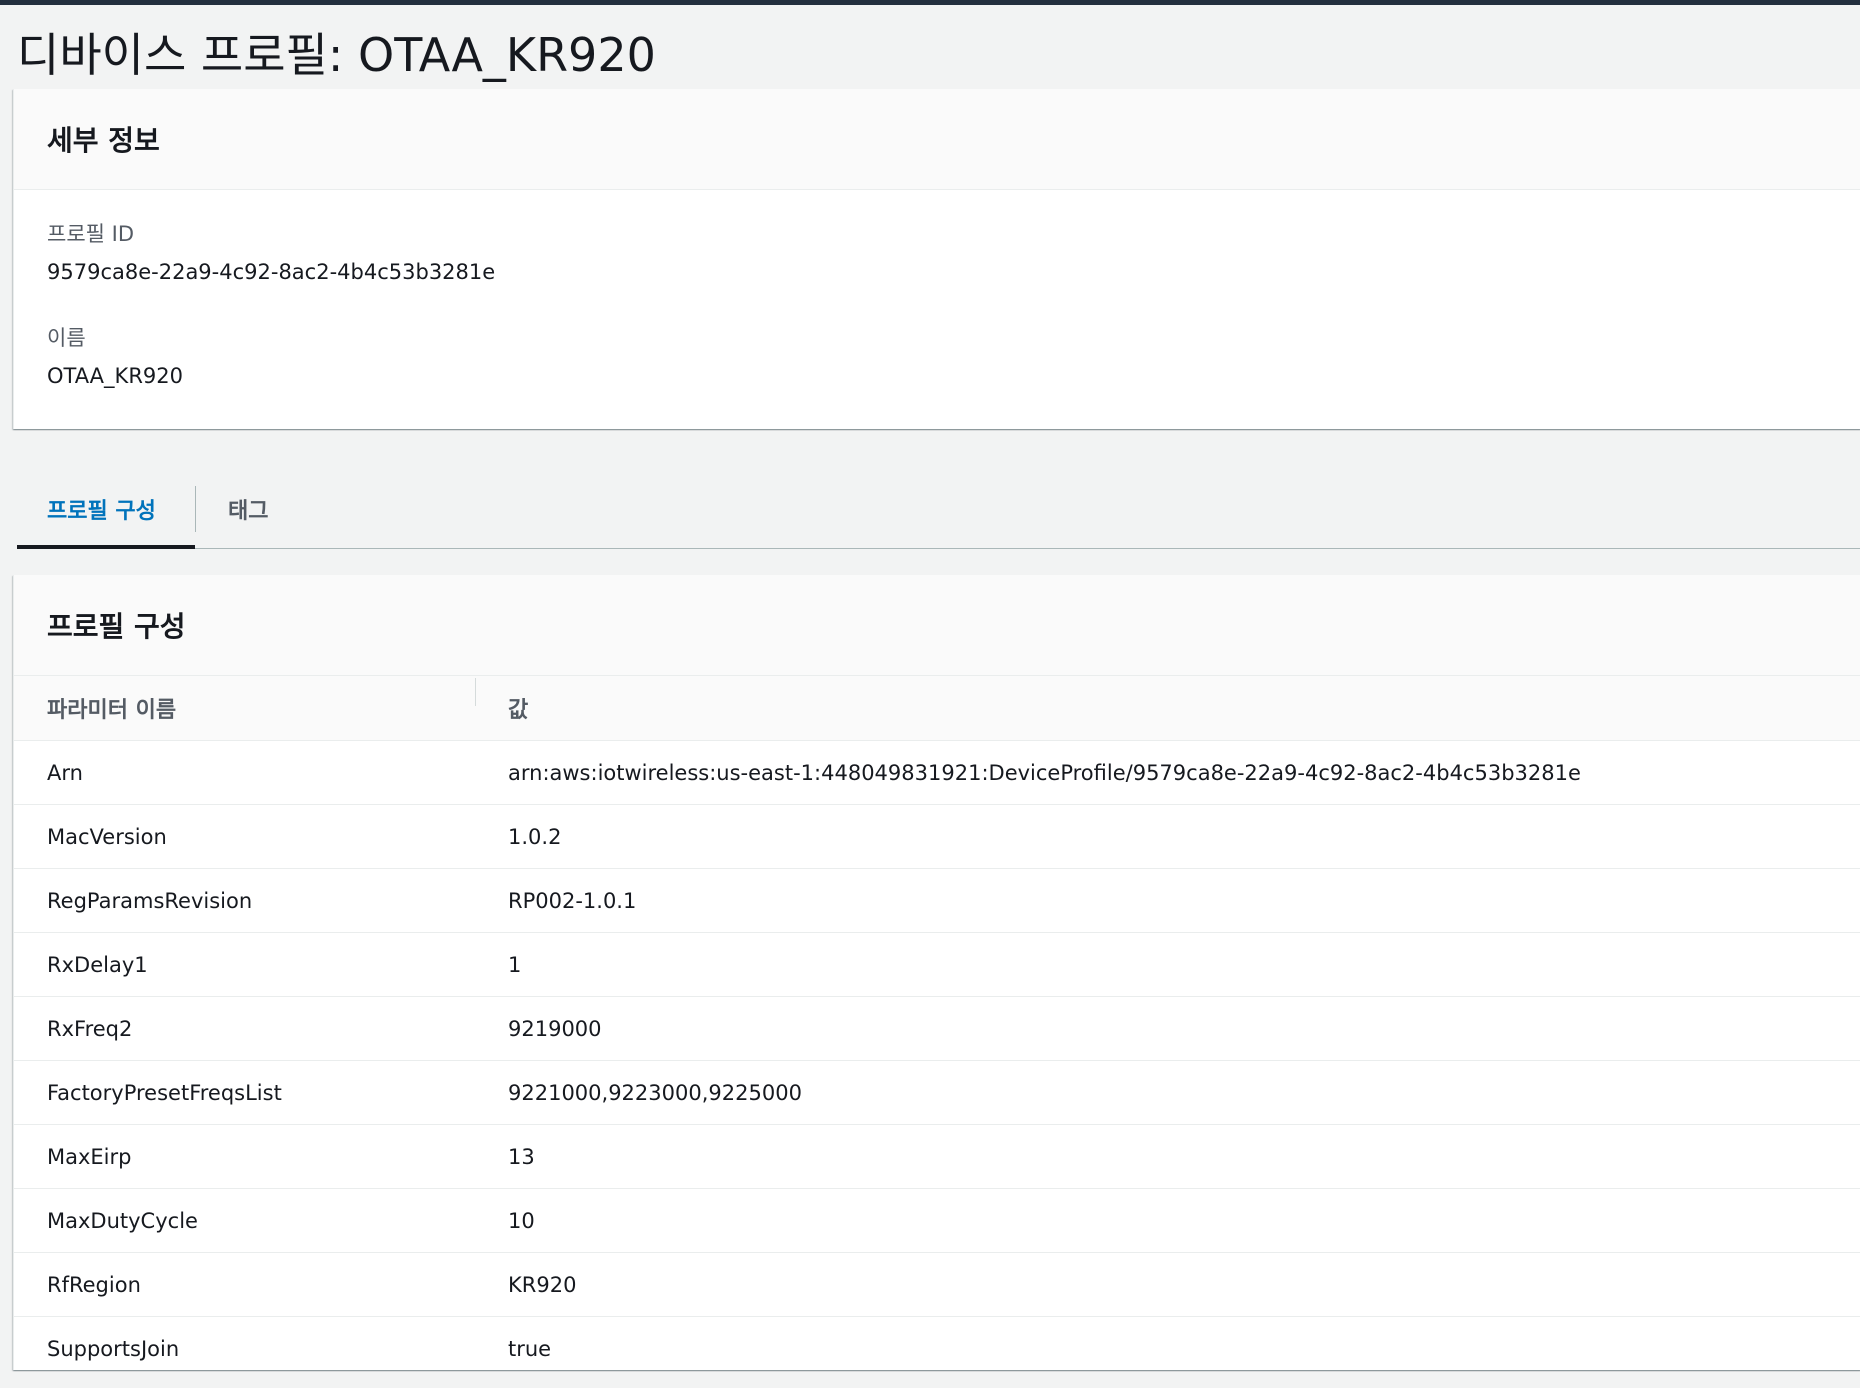  I want to click on table-row: RfRegion KR920, so click(937, 1285).